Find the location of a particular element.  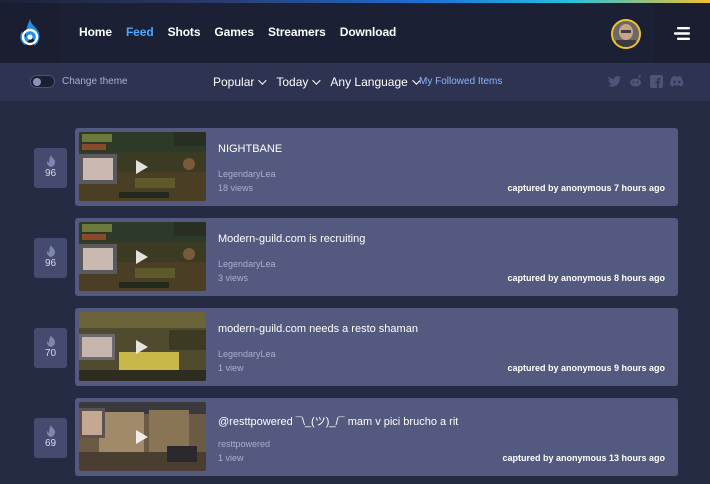

upvote-button: 69 is located at coordinates (50, 438).